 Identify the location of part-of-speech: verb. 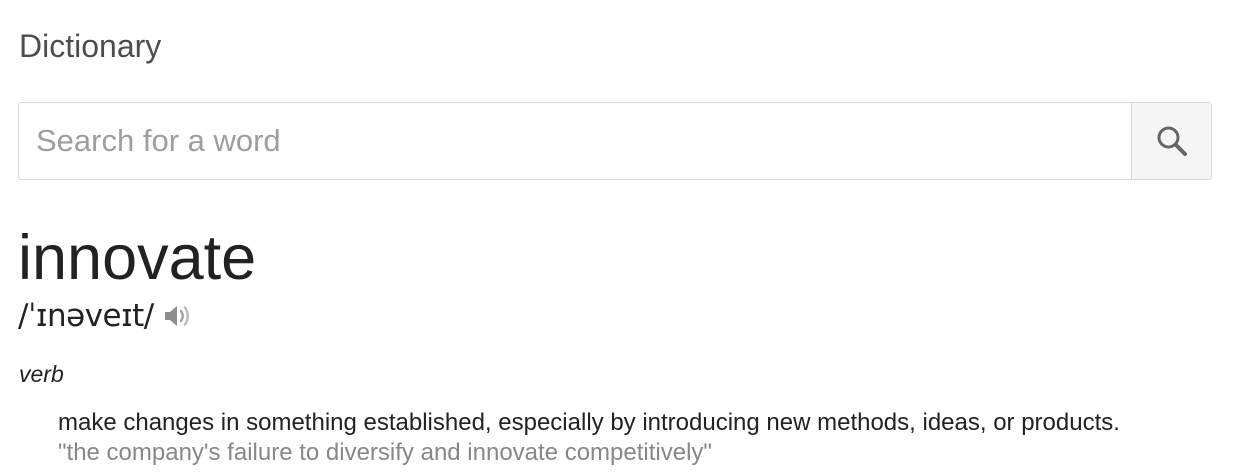
(41, 374).